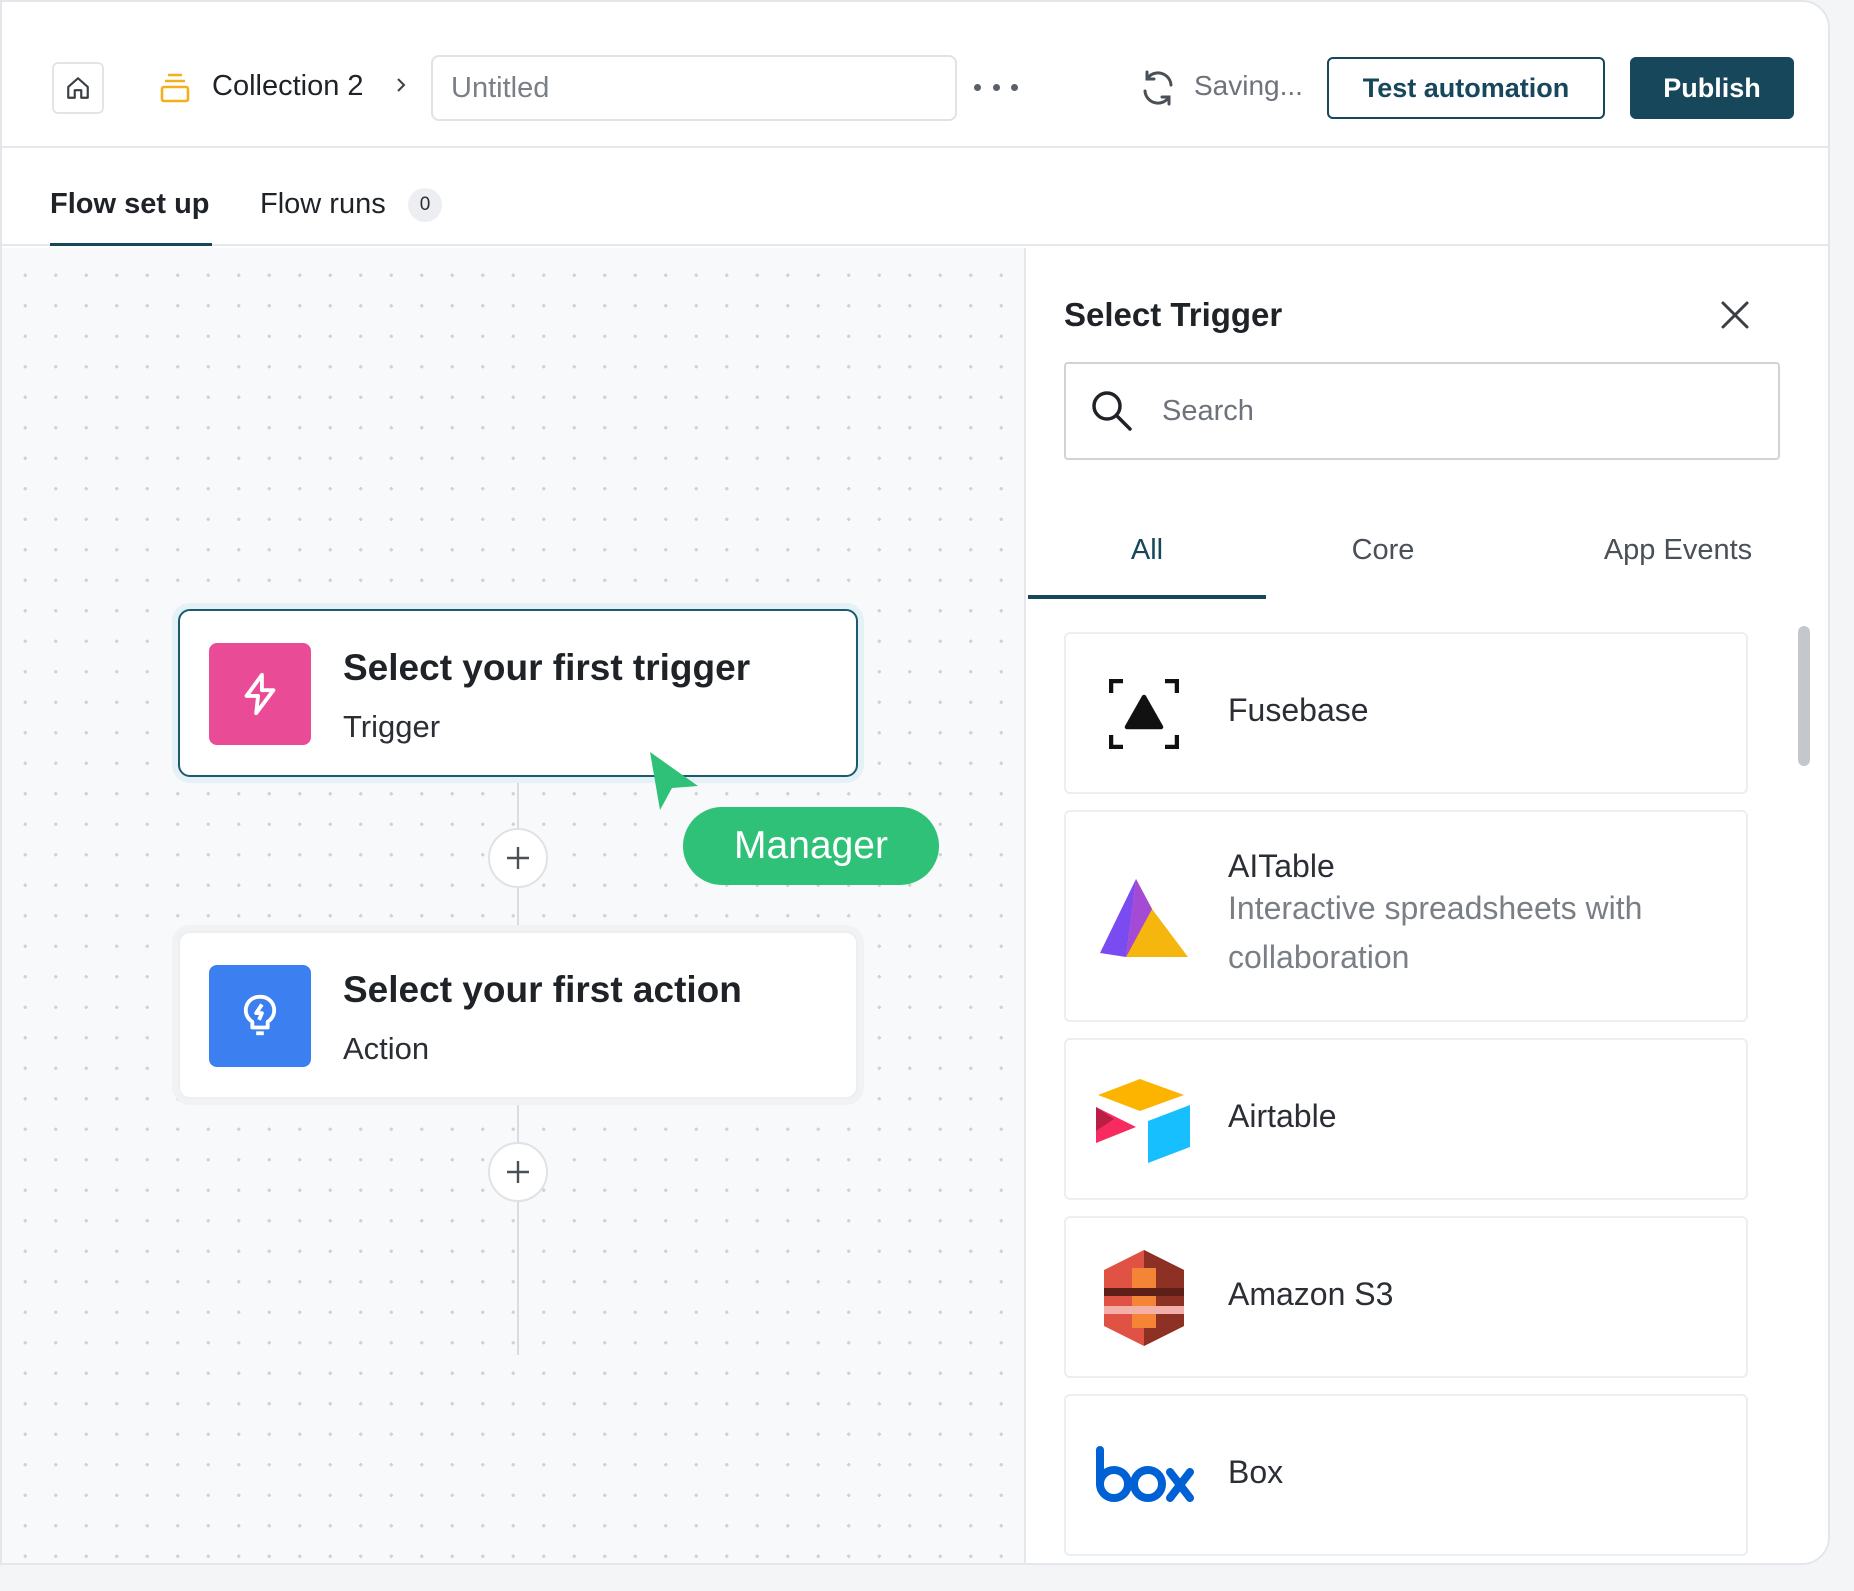 This screenshot has width=1854, height=1591. I want to click on action-node-subtitle: Action, so click(386, 1048).